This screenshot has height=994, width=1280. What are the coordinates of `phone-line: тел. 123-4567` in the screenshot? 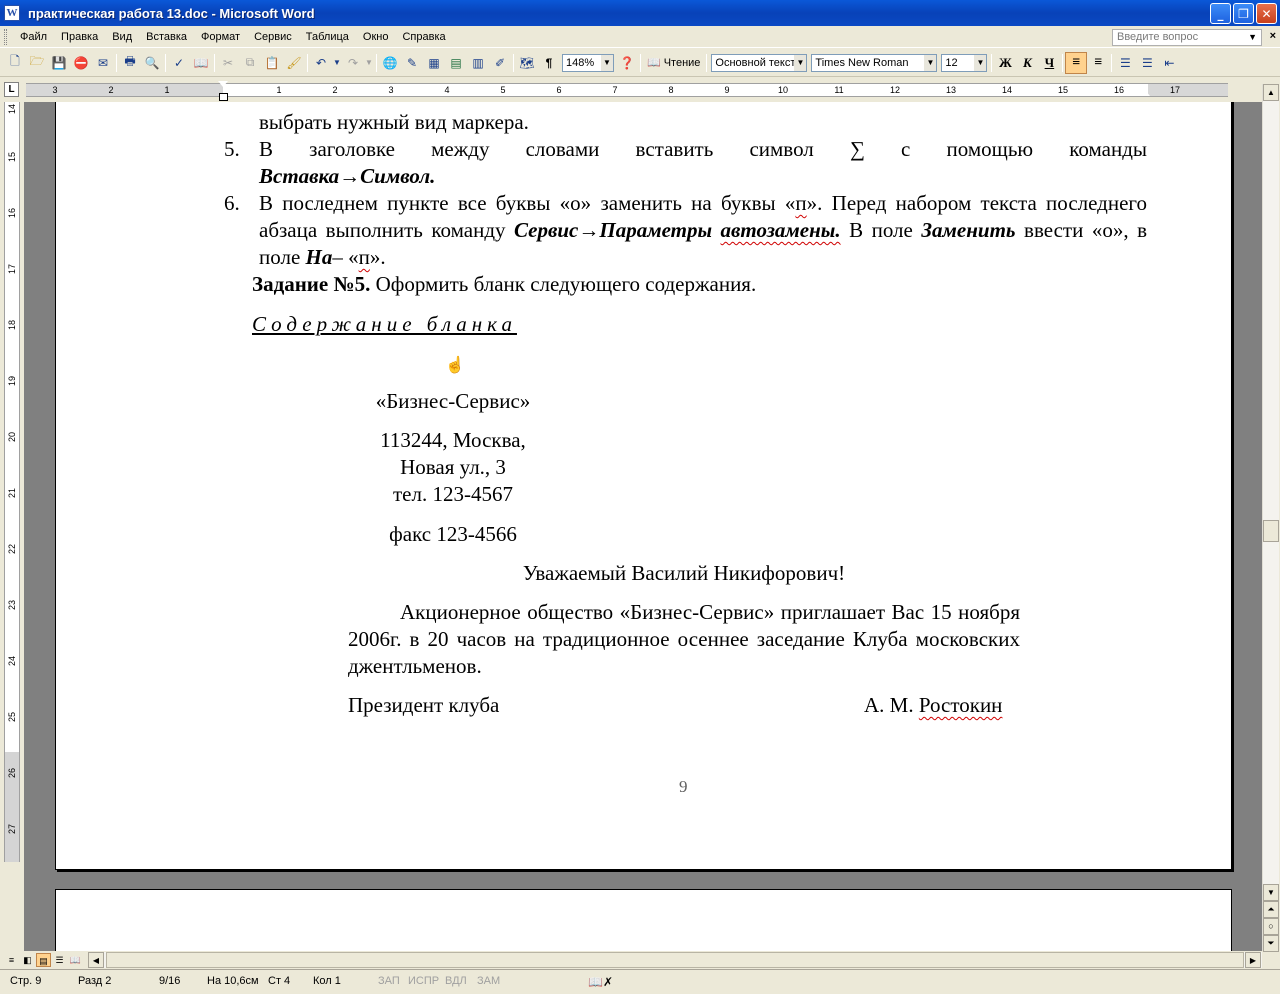 It's located at (453, 494).